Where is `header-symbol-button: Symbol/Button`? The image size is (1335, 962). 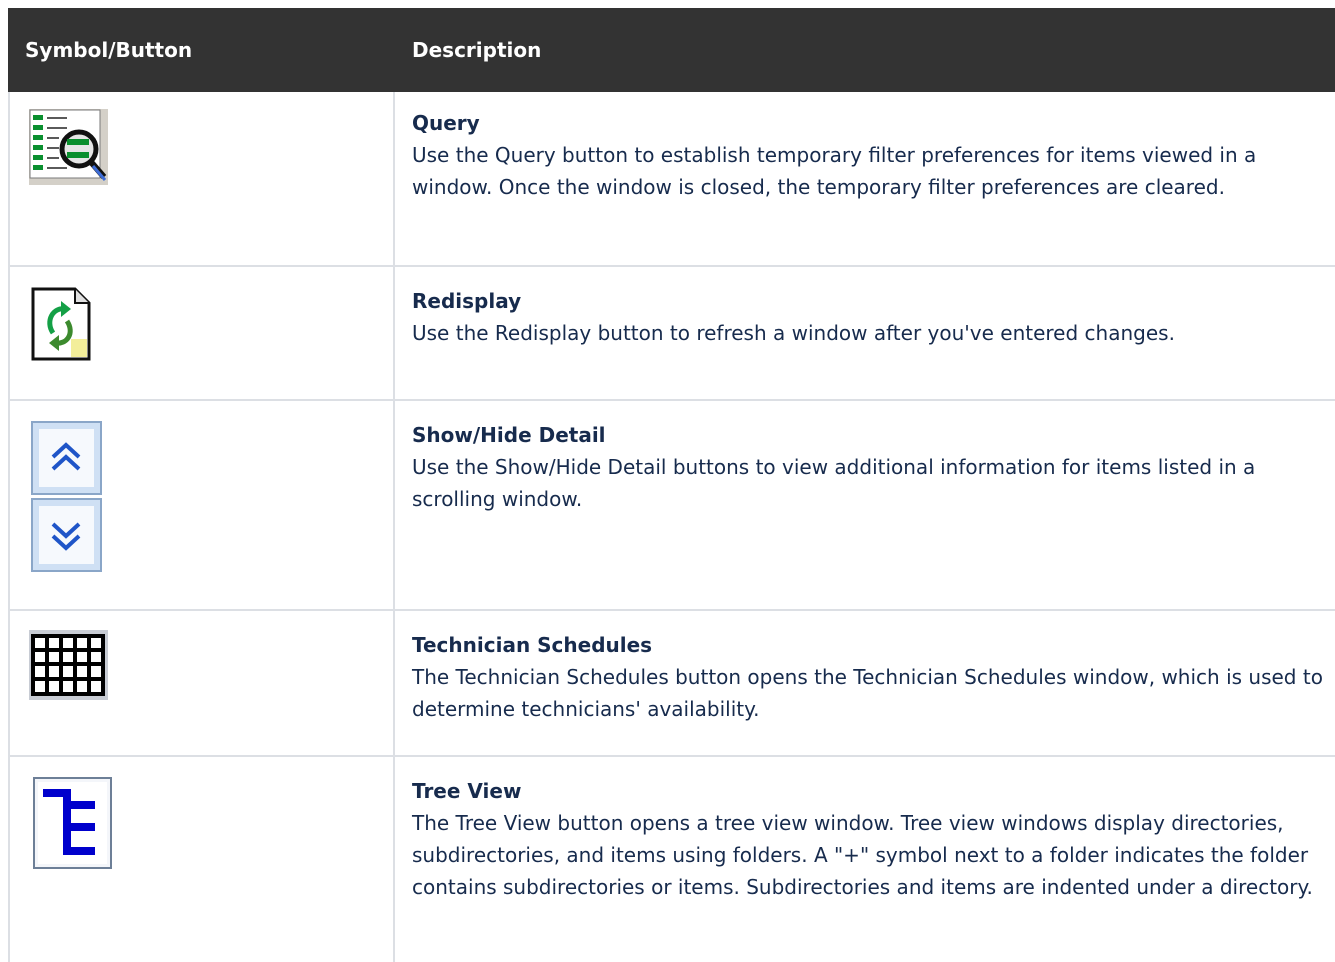 header-symbol-button: Symbol/Button is located at coordinates (109, 50).